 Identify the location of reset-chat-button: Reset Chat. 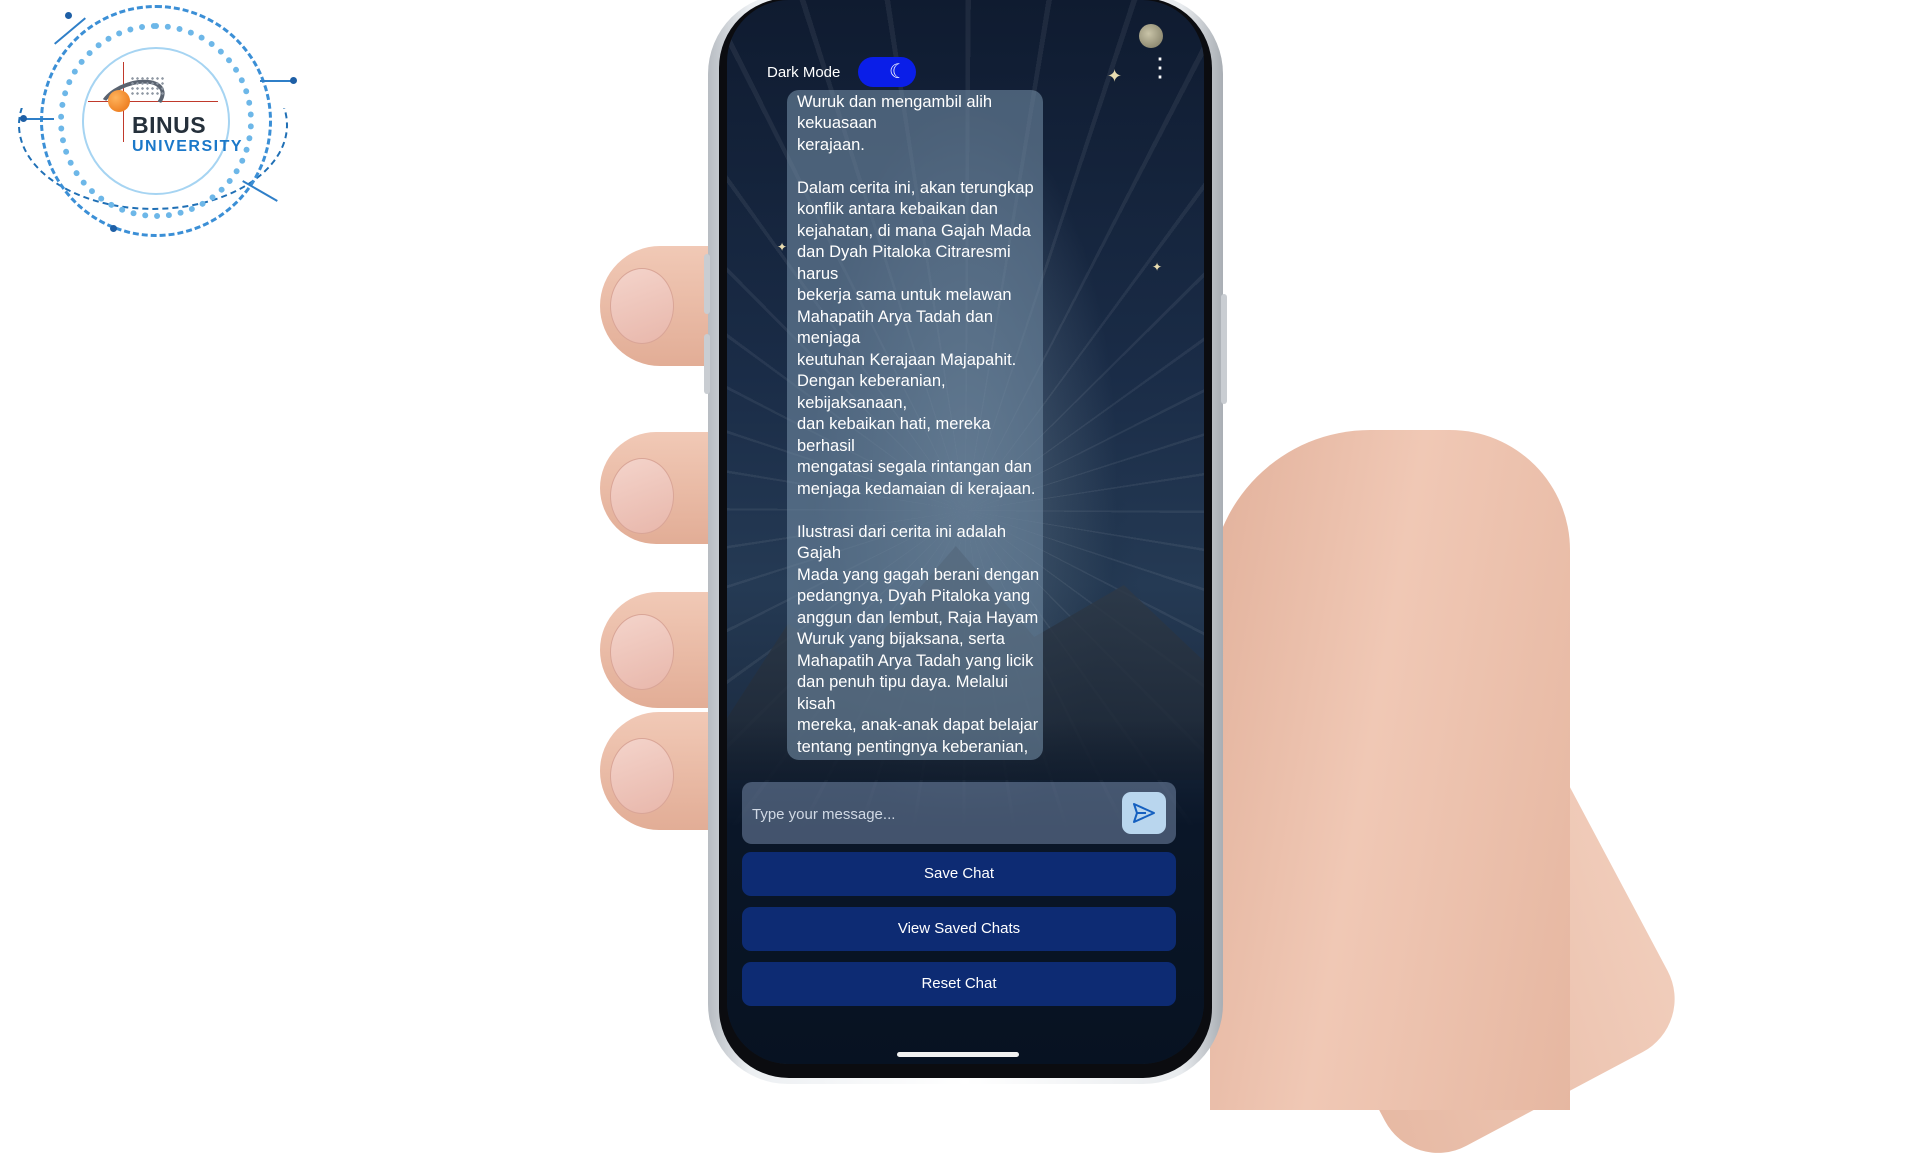
(959, 984).